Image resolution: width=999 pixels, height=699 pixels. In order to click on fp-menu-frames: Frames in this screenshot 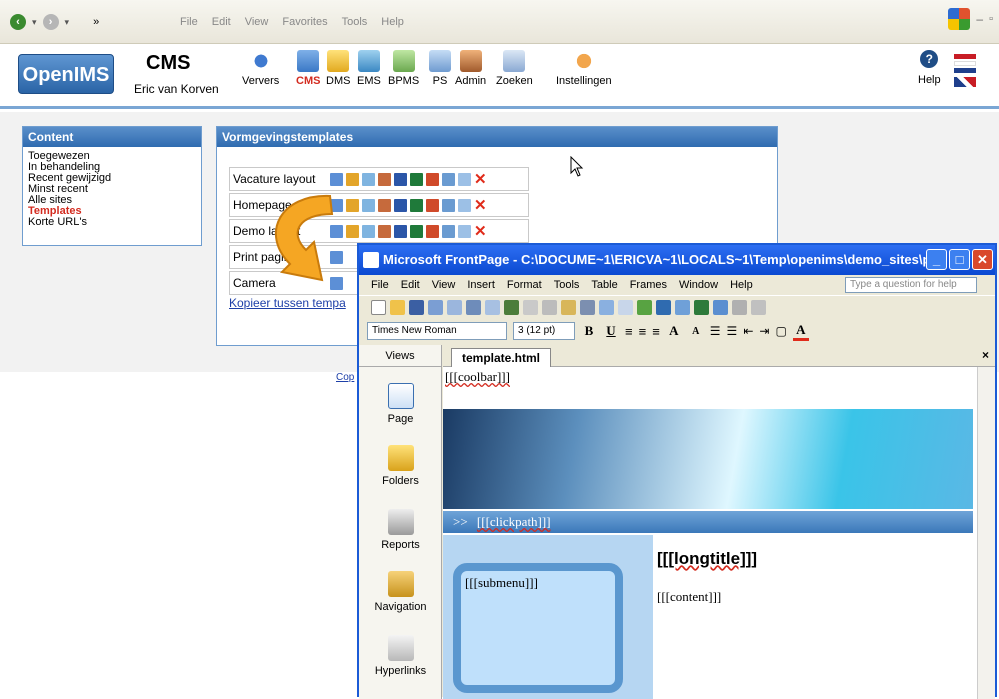, I will do `click(648, 285)`.